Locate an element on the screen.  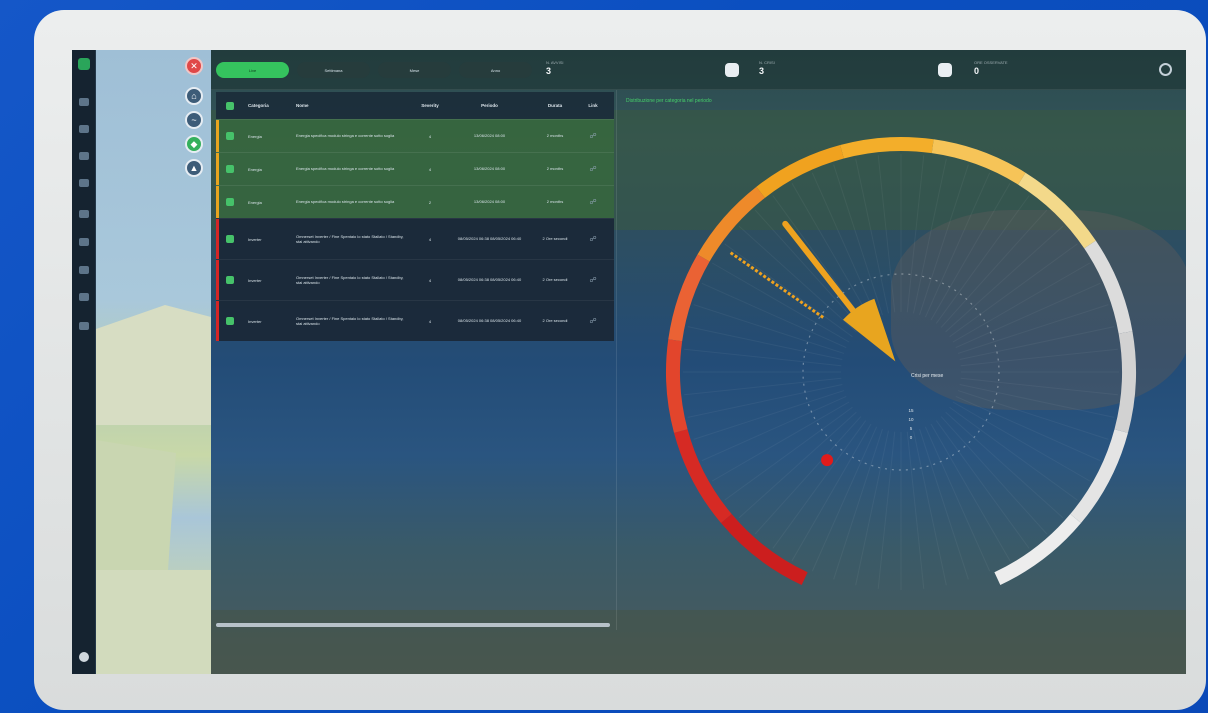
chart-center-label: Crisi per mese is located at coordinates (927, 376).